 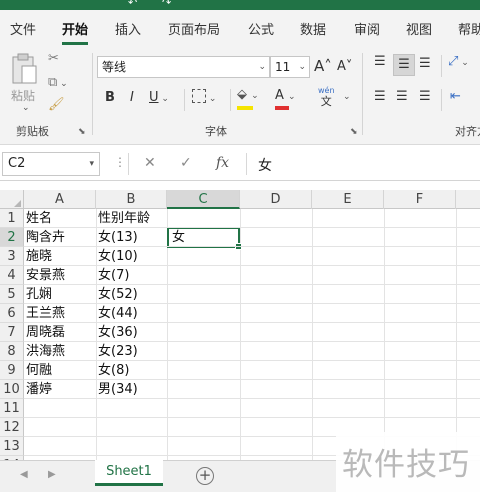 What do you see at coordinates (12, 332) in the screenshot?
I see `row-header-7: 7` at bounding box center [12, 332].